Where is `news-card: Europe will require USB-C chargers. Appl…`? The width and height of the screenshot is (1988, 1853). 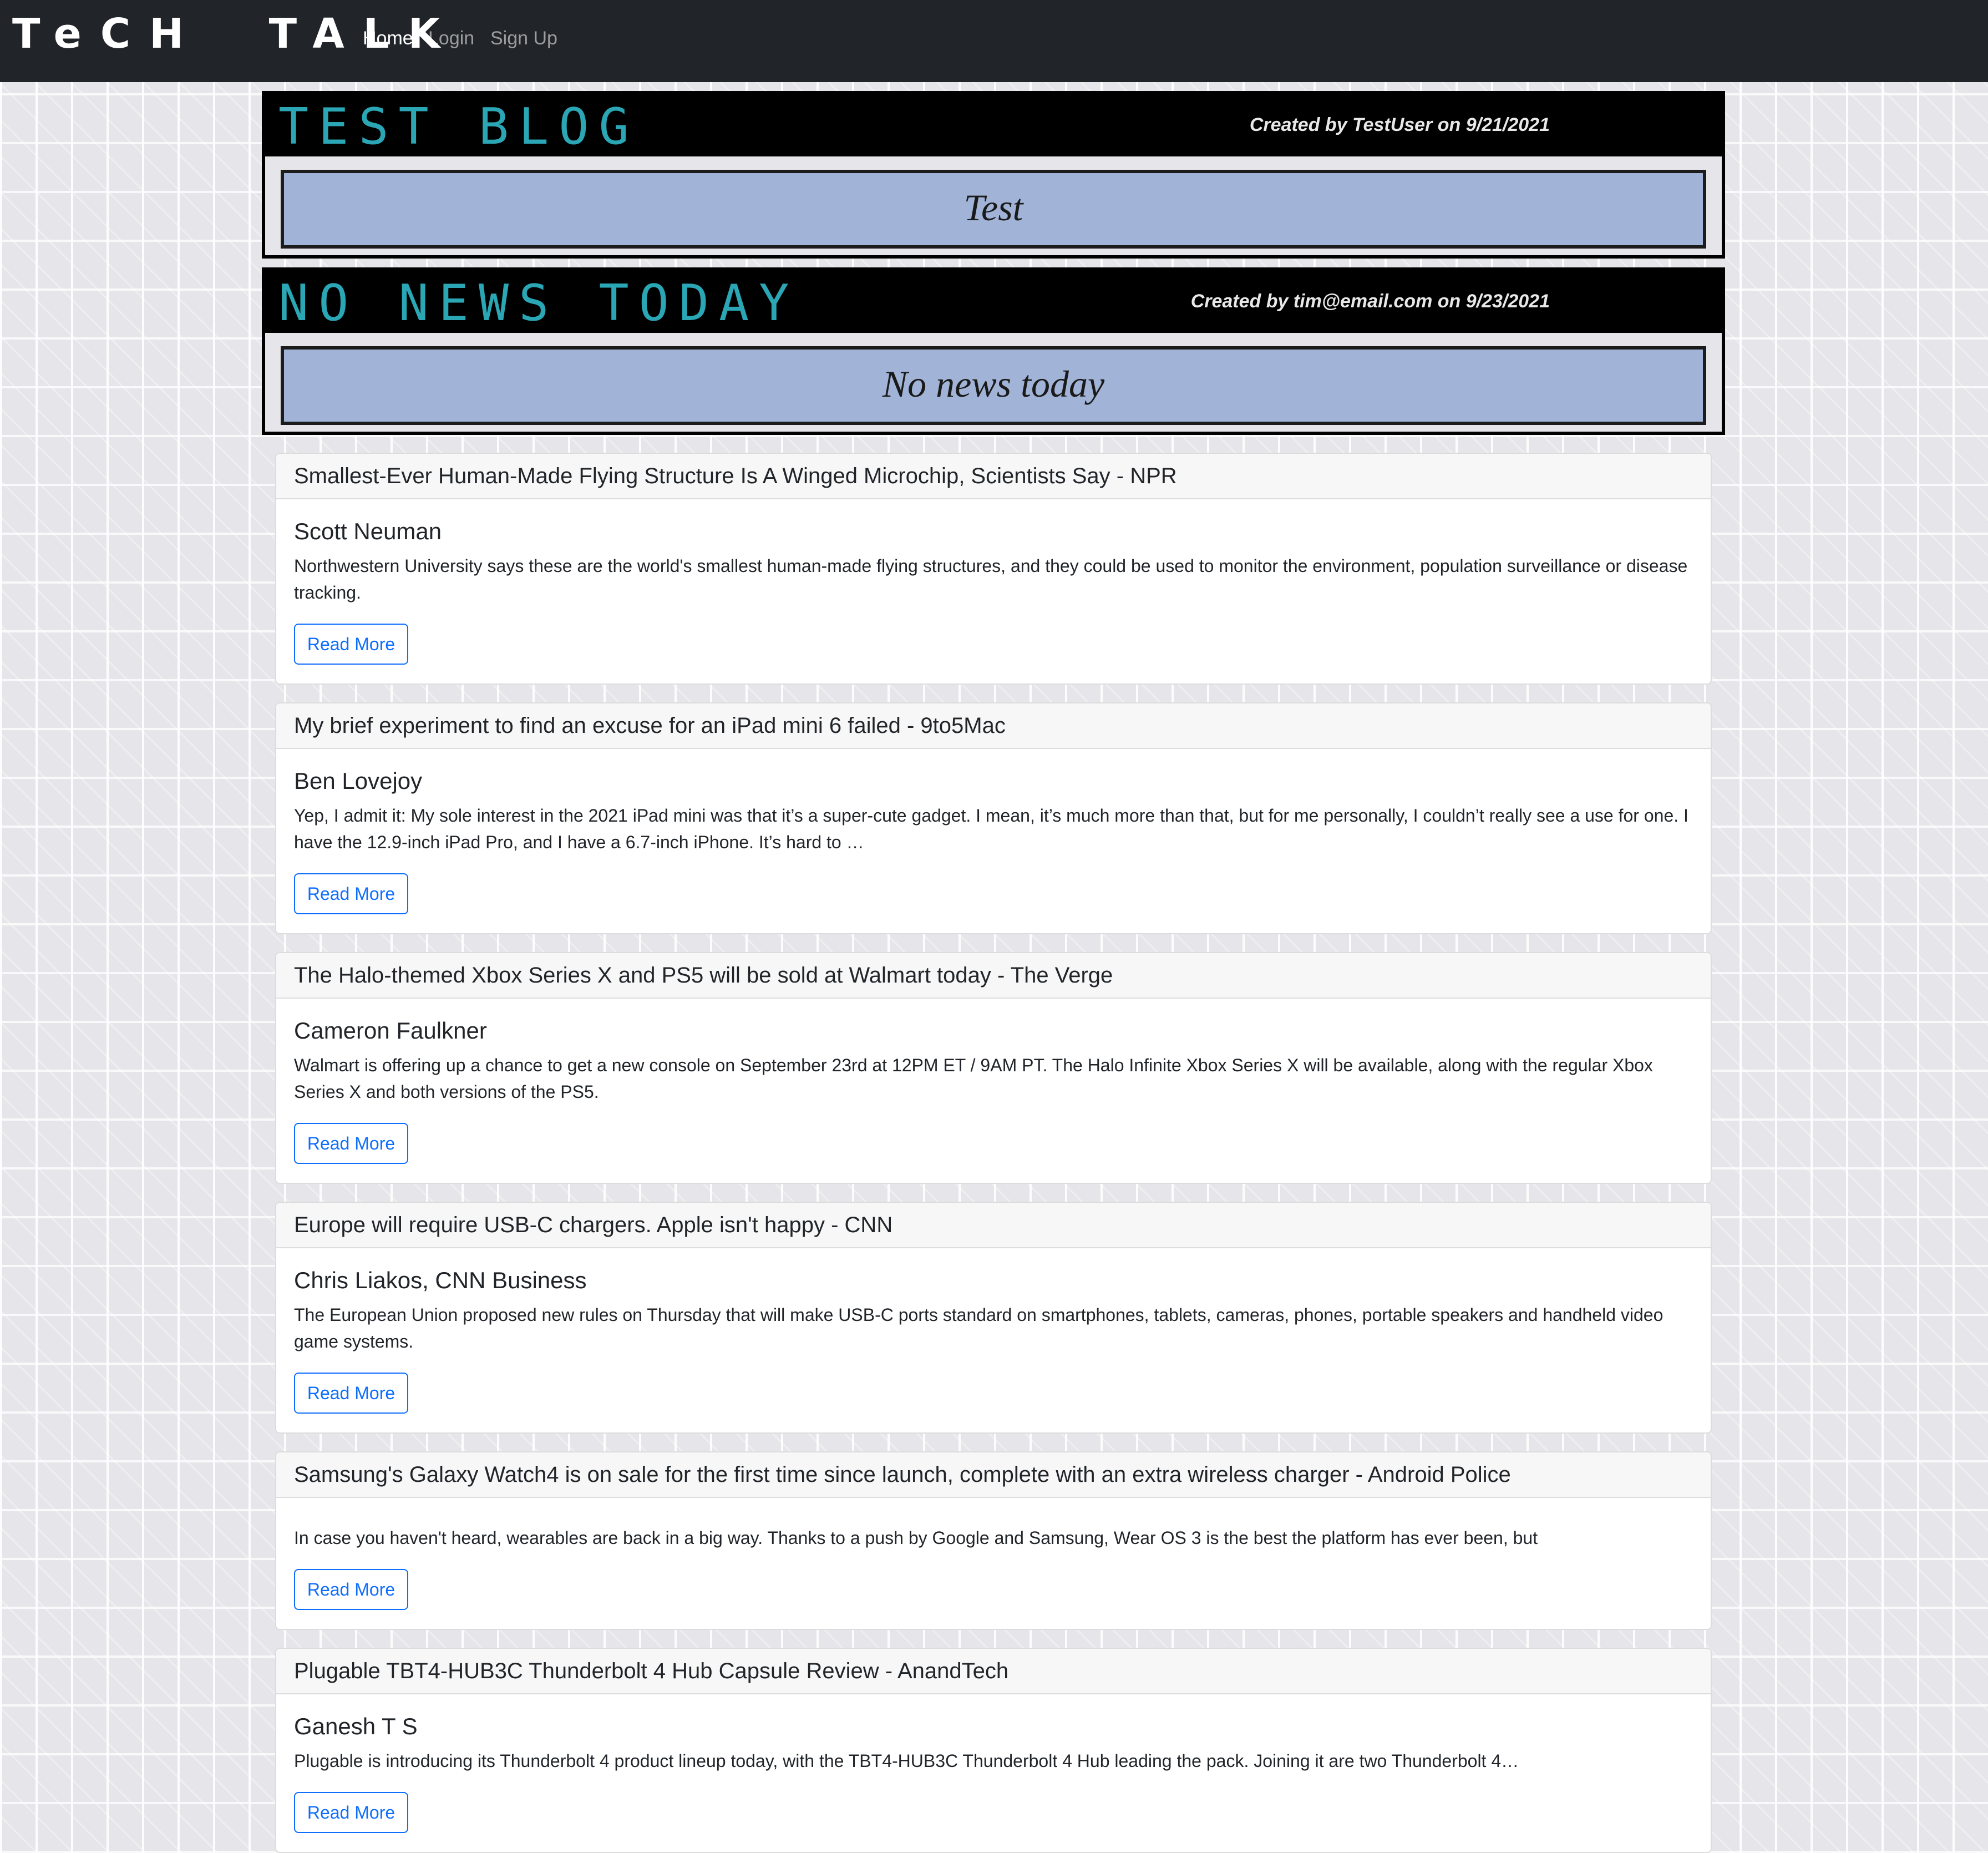
news-card: Europe will require USB-C chargers. Appl… is located at coordinates (993, 1318).